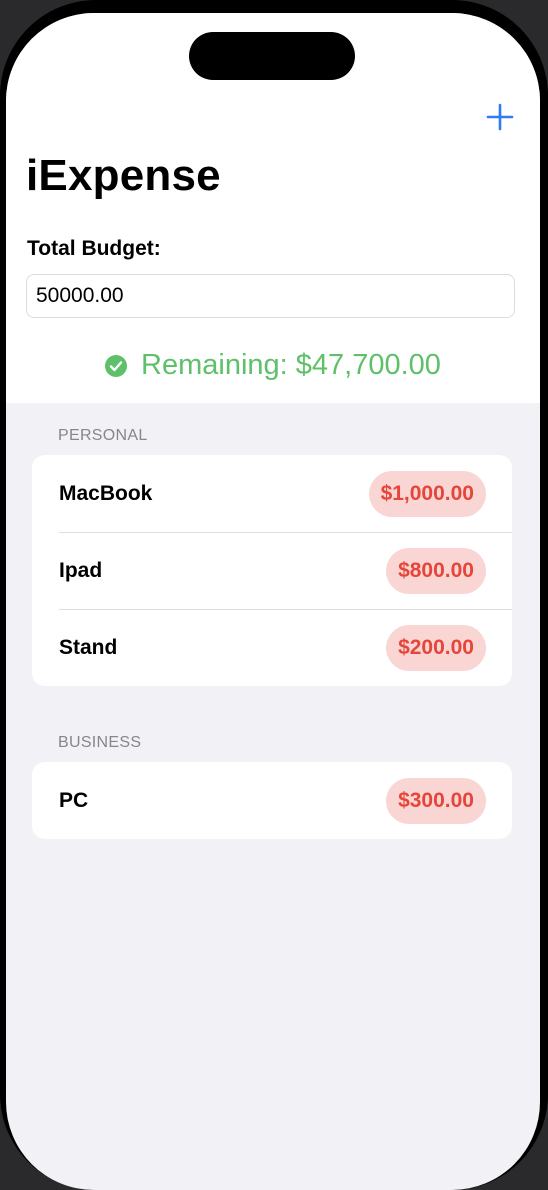 The height and width of the screenshot is (1190, 548). I want to click on expense-name: MacBook, so click(106, 493).